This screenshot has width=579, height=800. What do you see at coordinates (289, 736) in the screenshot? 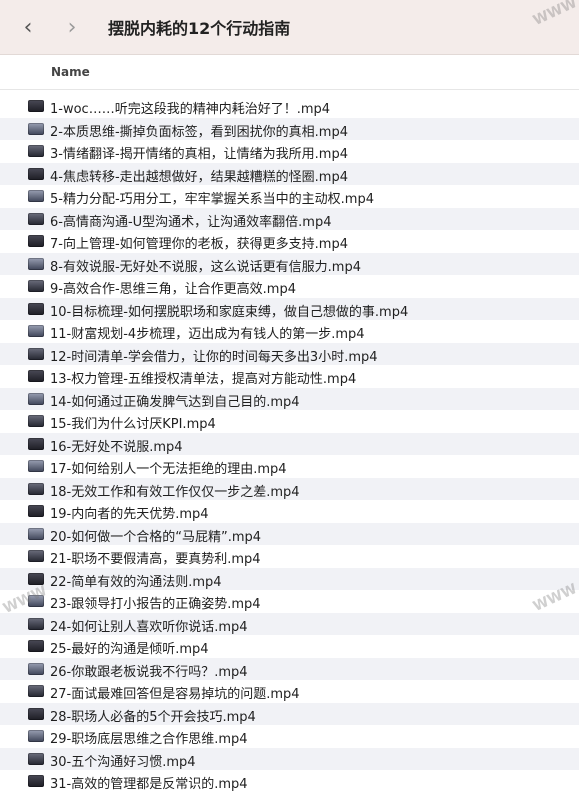
I see `file-row: 29-职场底层思维之合作思维.mp4` at bounding box center [289, 736].